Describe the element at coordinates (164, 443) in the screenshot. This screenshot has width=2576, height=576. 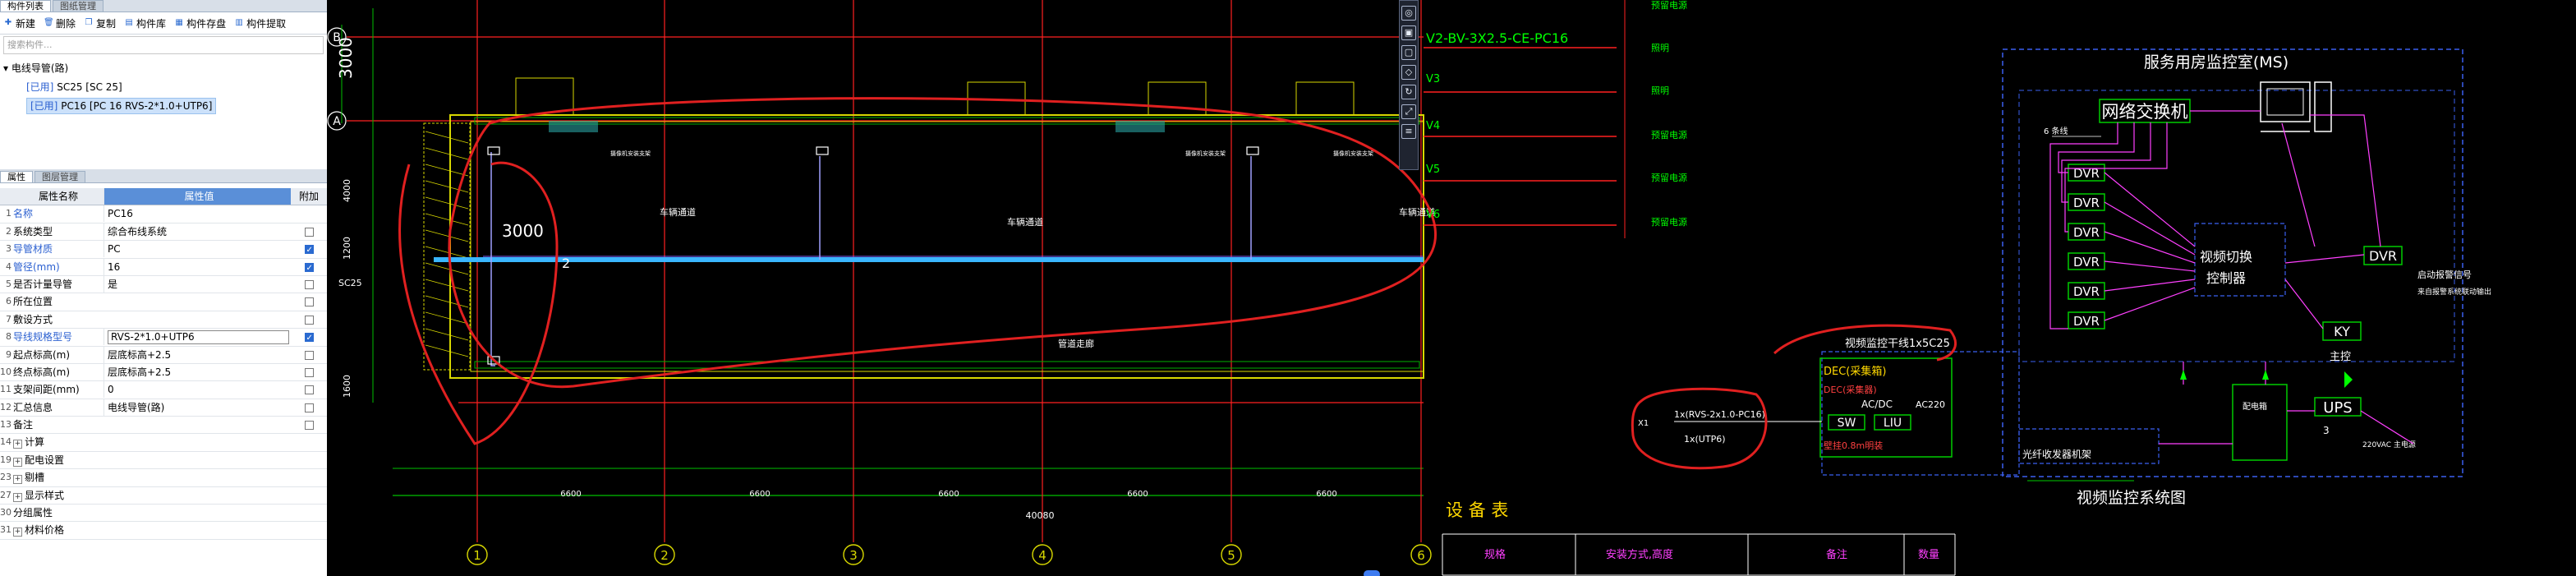
I see `property-row: 14 + 计算` at that location.